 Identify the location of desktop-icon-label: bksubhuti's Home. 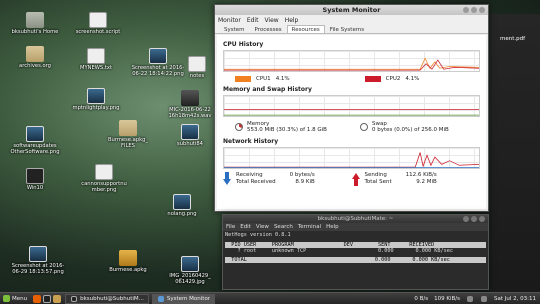
(35, 32).